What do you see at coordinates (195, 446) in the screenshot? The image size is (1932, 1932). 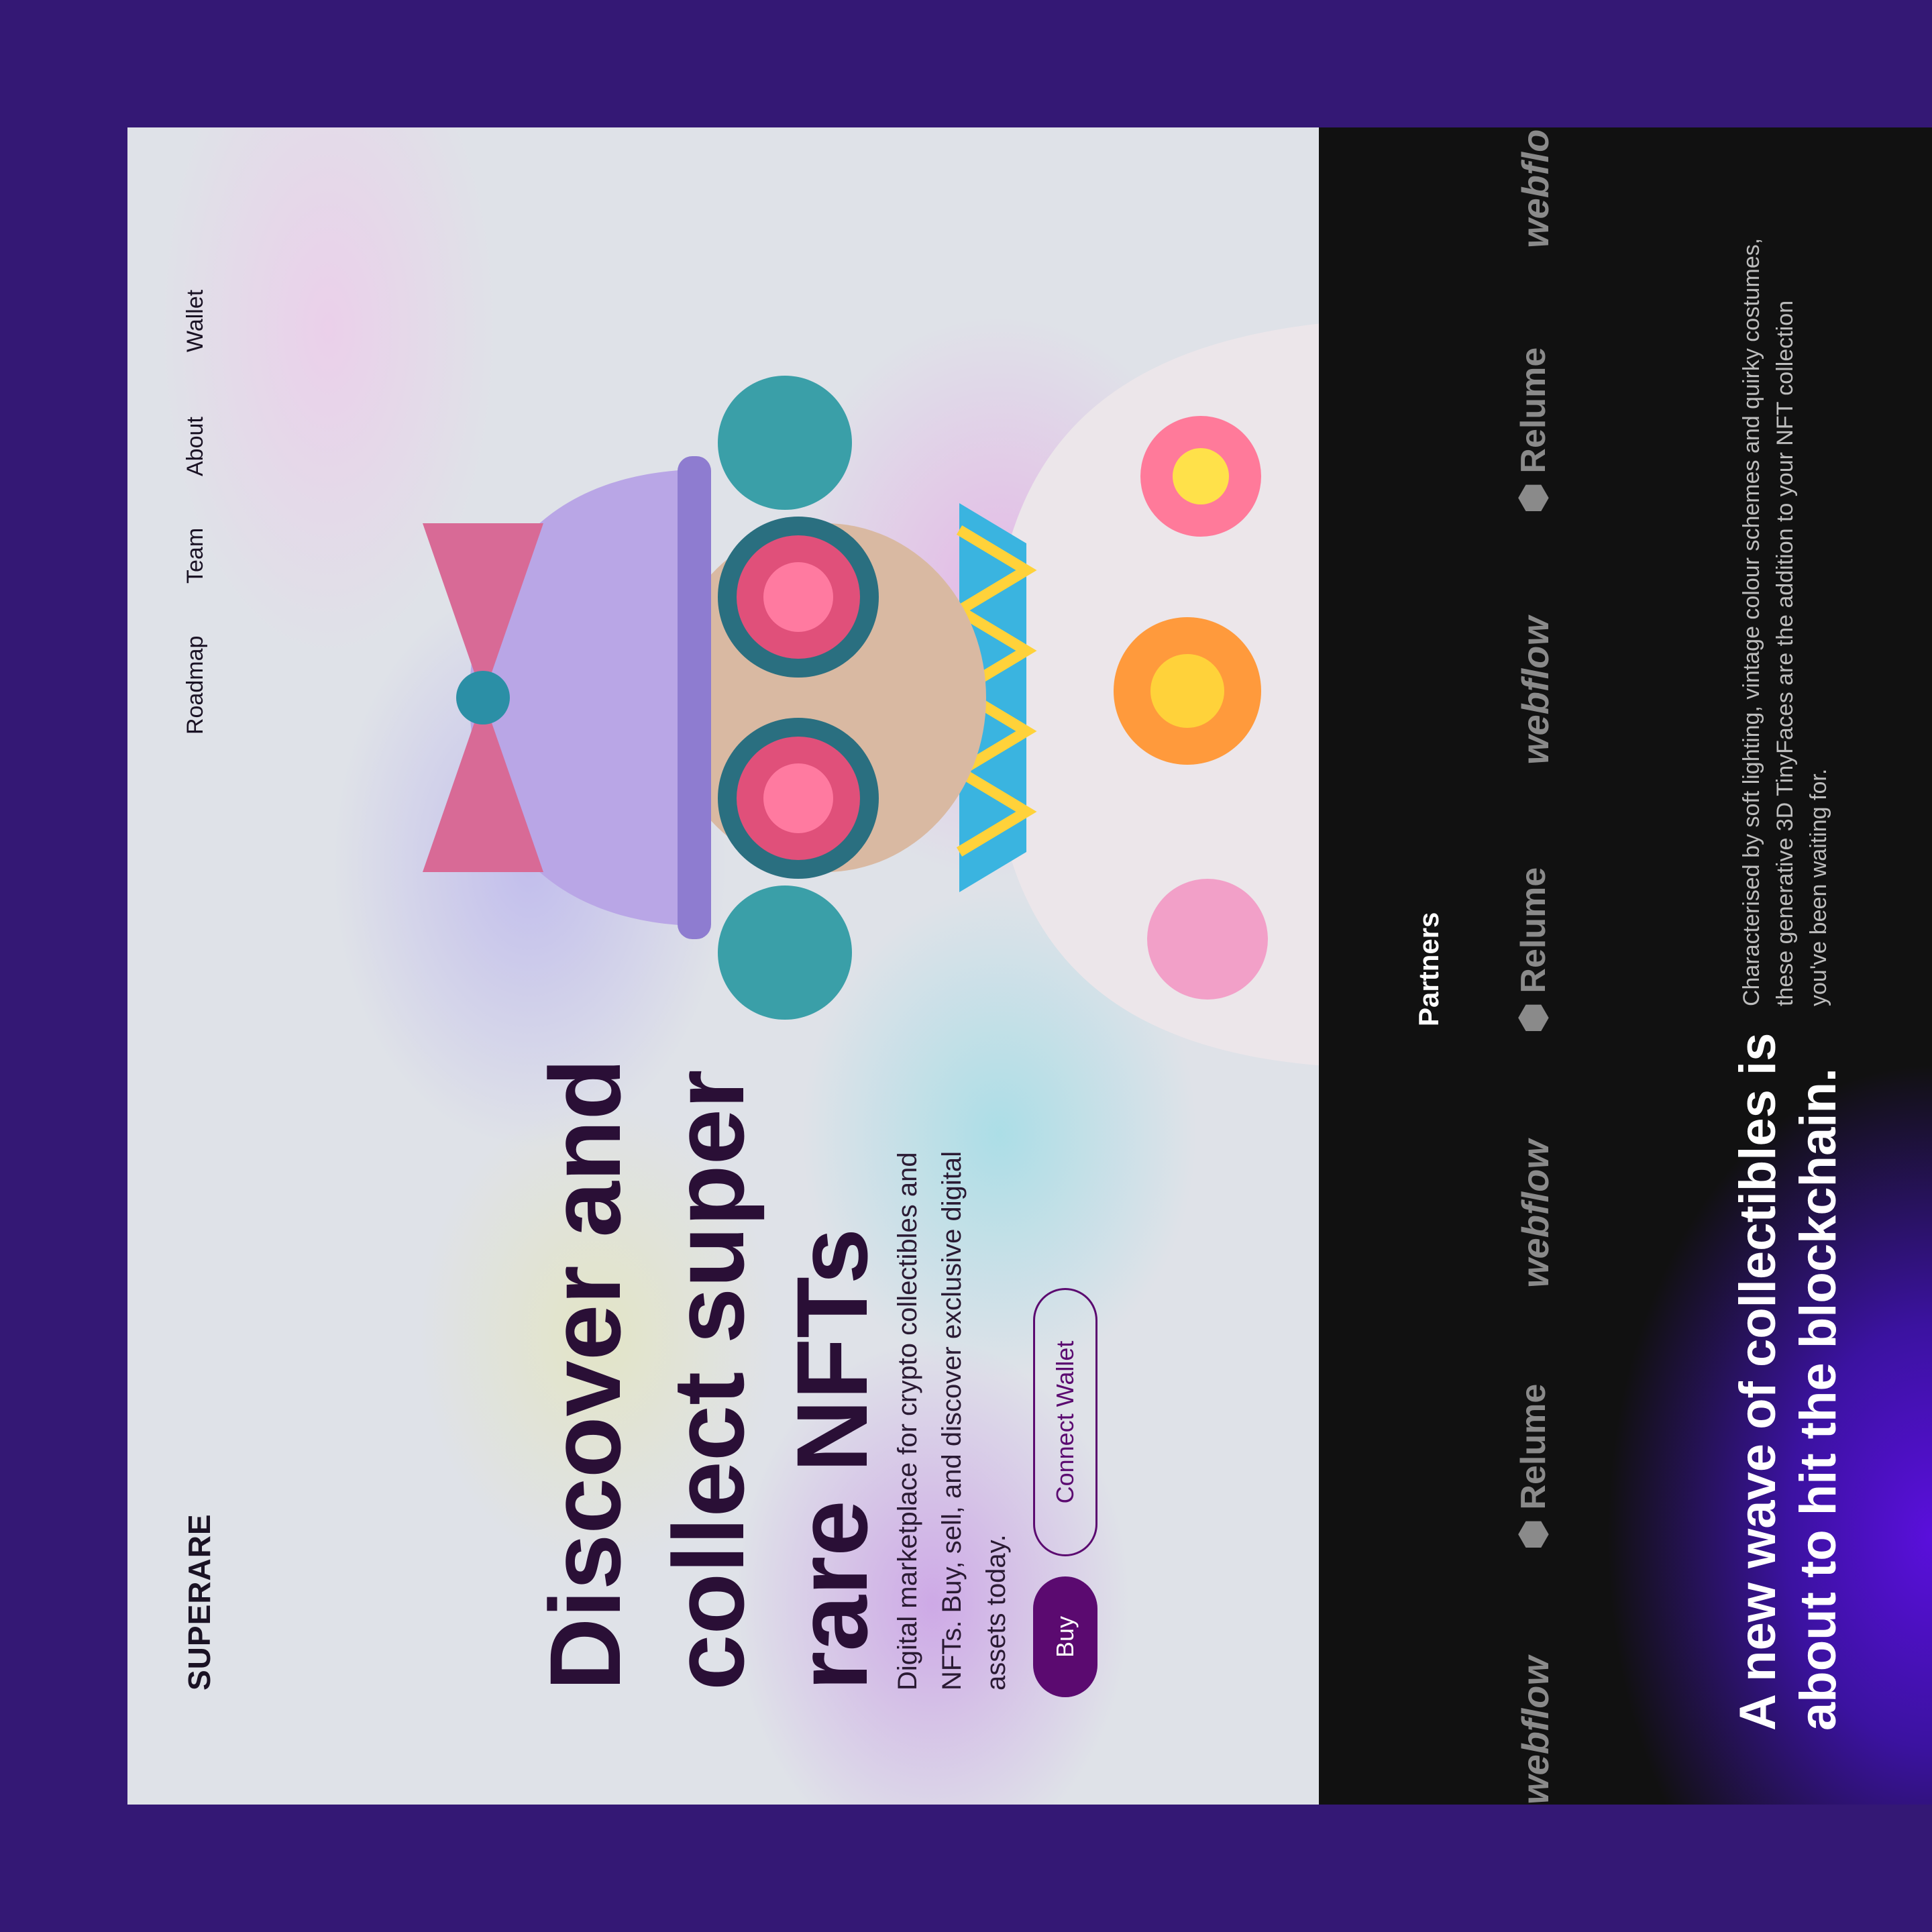 I see `nav-link-about: About` at bounding box center [195, 446].